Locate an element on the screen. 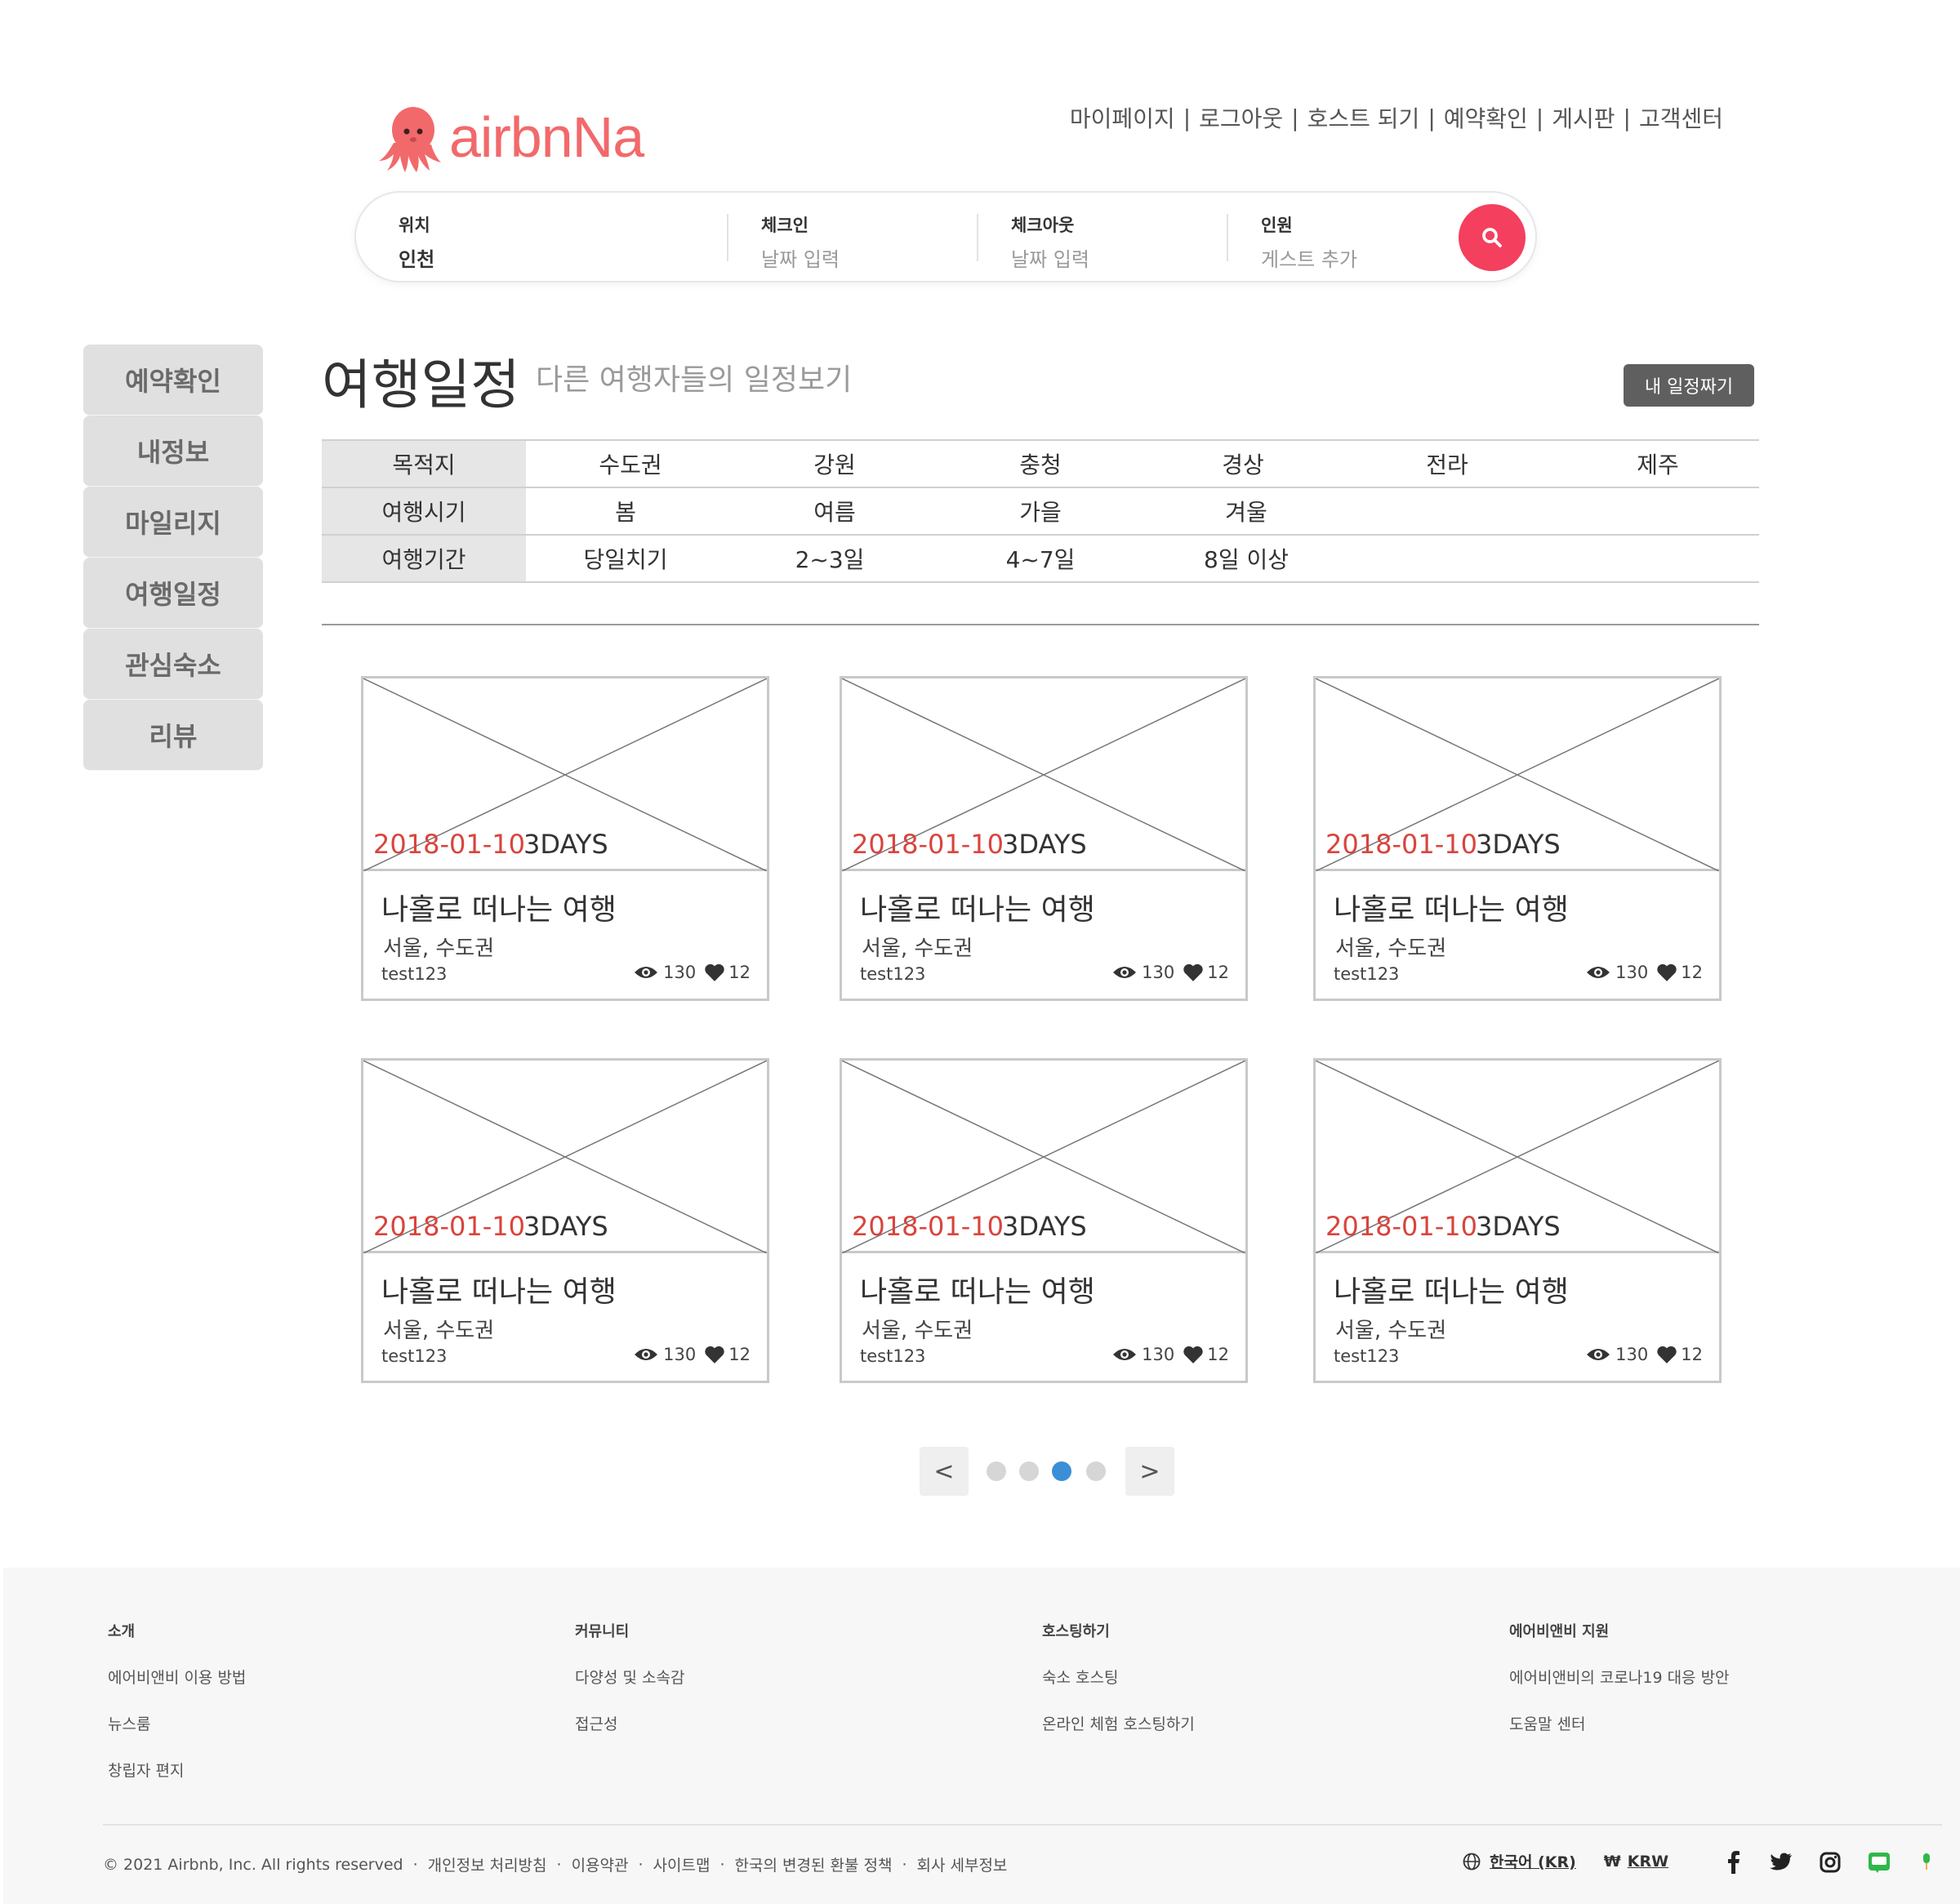 This screenshot has width=1960, height=1904. footer-link: 숙소 호스팅 is located at coordinates (1118, 1677).